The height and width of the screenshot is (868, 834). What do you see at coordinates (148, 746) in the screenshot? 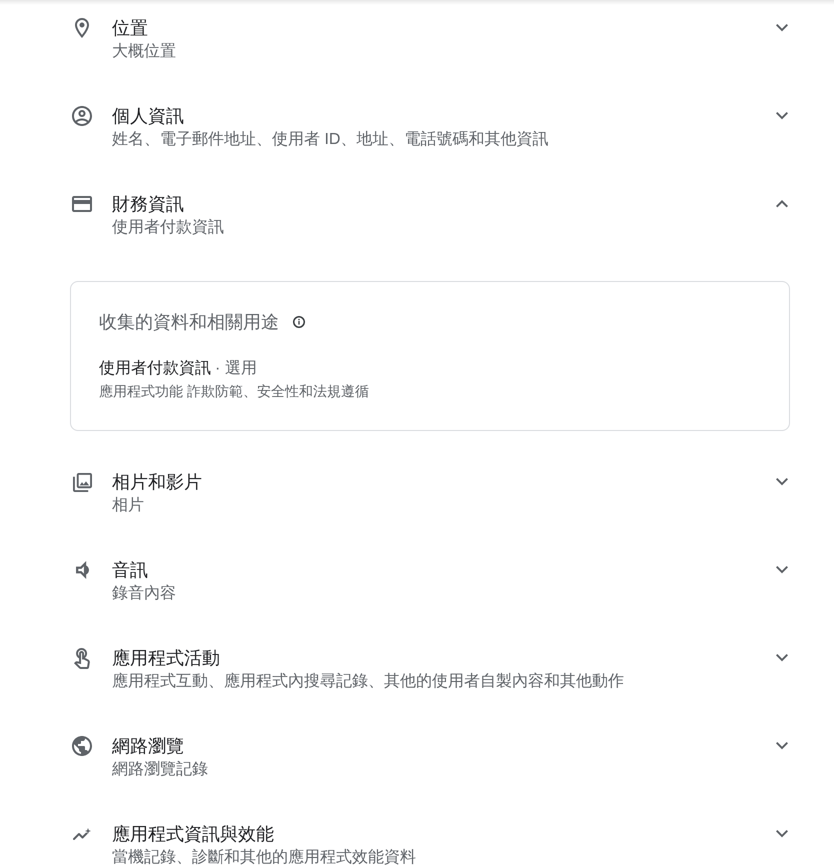
I see `section-title: 網路瀏覽` at bounding box center [148, 746].